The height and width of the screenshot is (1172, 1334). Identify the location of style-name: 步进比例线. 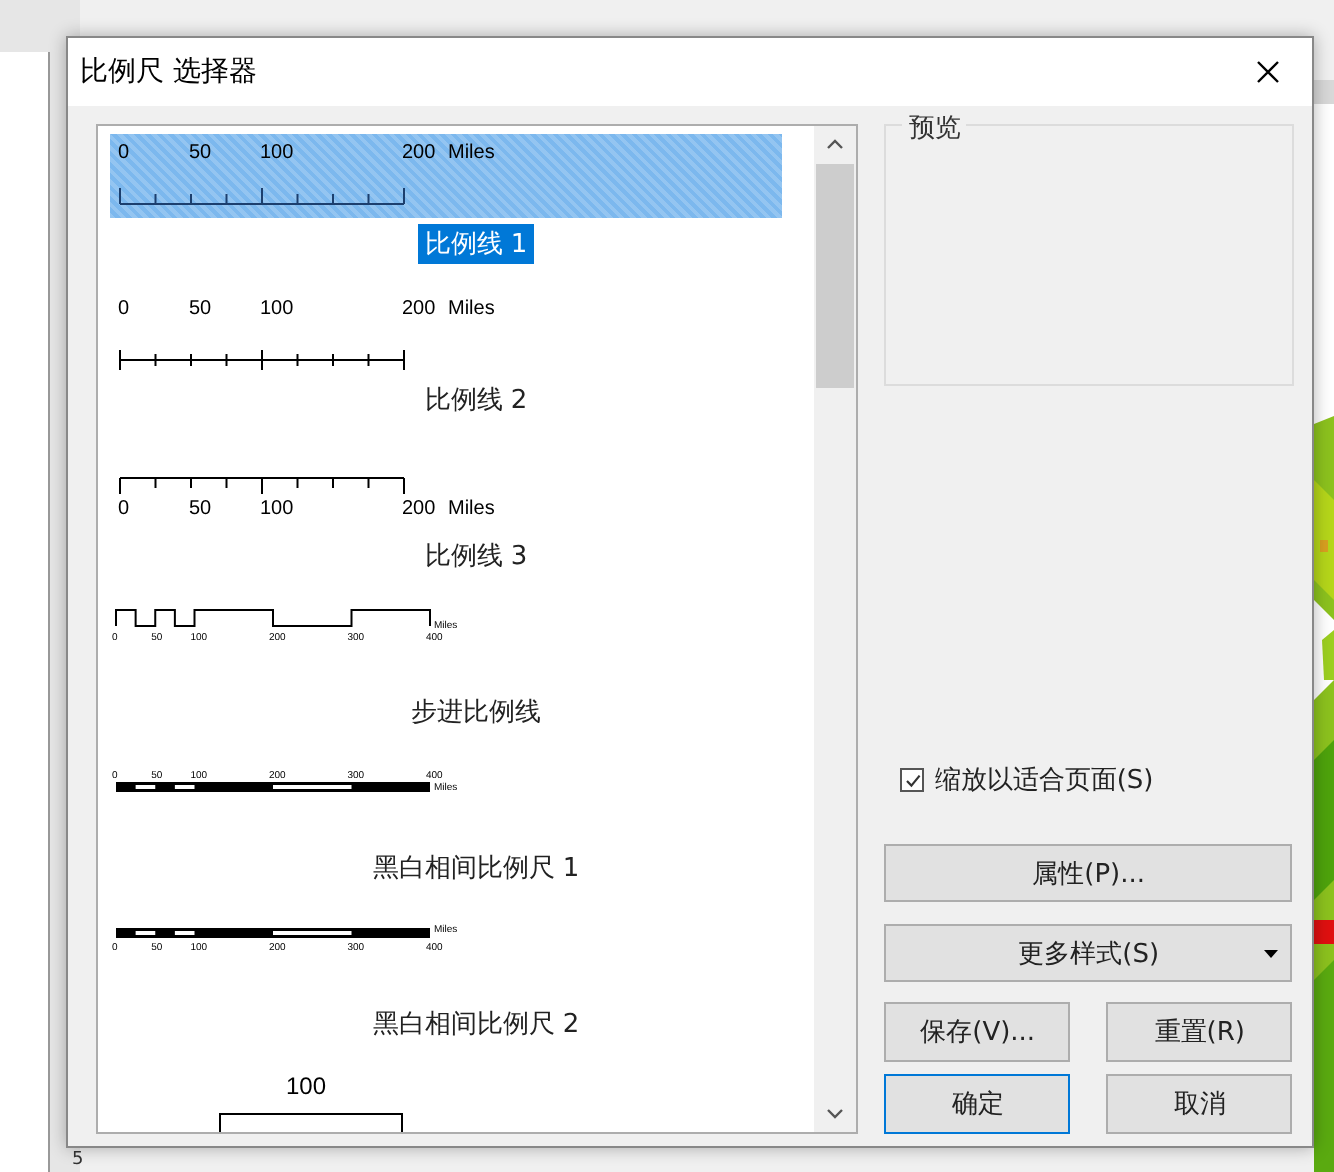
(476, 714).